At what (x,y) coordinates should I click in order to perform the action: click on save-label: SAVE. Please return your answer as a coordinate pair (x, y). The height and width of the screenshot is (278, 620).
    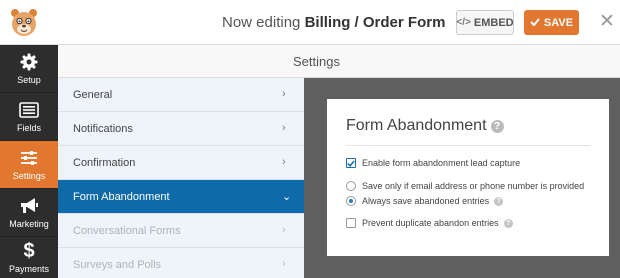
    Looking at the image, I should click on (558, 22).